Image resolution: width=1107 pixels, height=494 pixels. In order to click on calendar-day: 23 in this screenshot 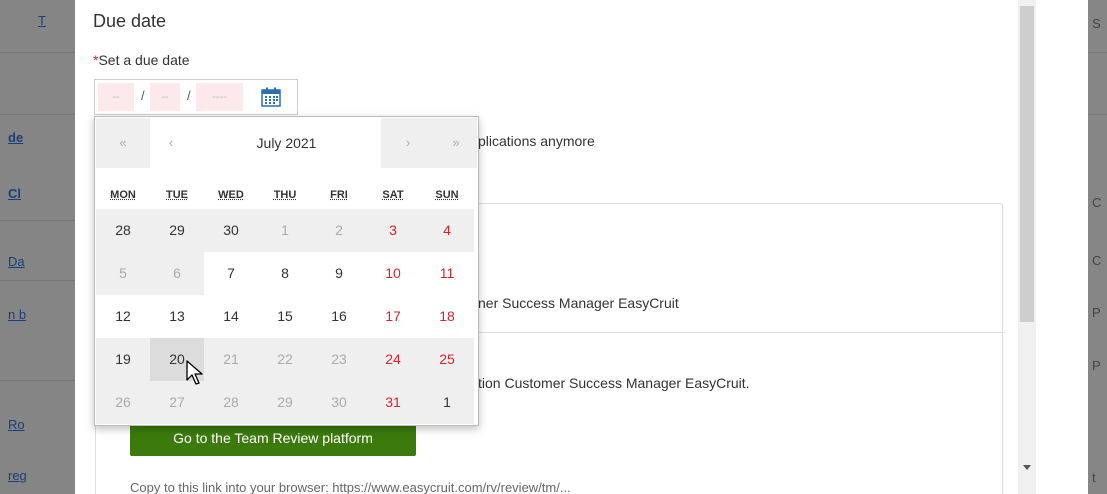, I will do `click(339, 359)`.